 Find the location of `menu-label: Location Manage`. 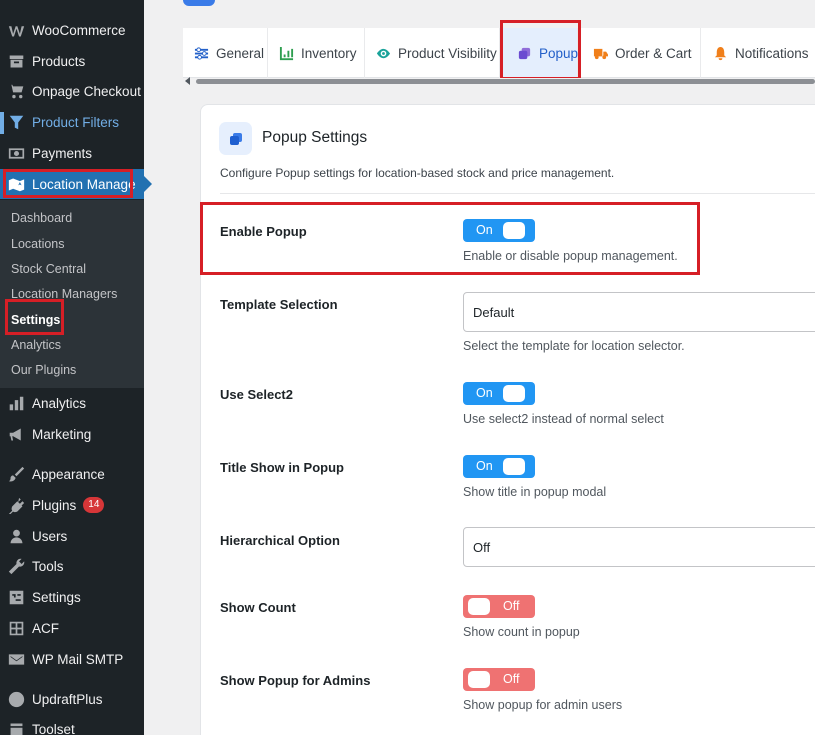

menu-label: Location Manage is located at coordinates (84, 184).